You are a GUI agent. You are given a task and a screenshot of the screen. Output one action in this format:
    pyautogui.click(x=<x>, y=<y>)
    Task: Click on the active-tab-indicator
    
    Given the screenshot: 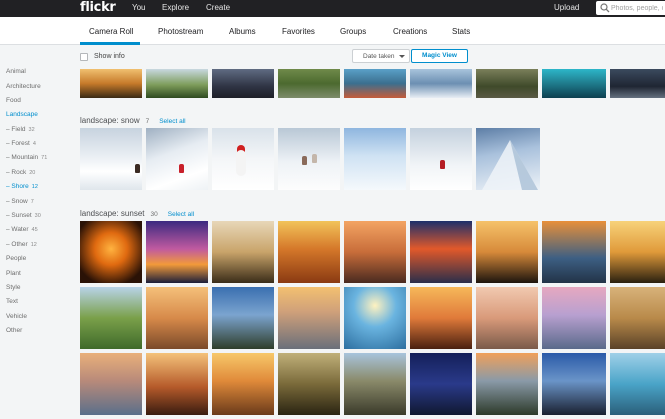 What is the action you would take?
    pyautogui.click(x=110, y=43)
    